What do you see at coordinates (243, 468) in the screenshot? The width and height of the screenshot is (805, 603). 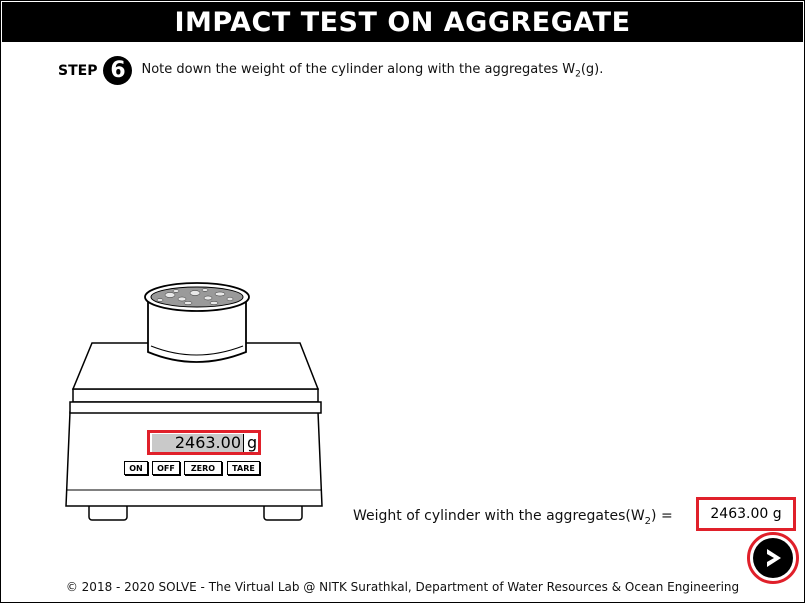 I see `balance-tare-button: TARE` at bounding box center [243, 468].